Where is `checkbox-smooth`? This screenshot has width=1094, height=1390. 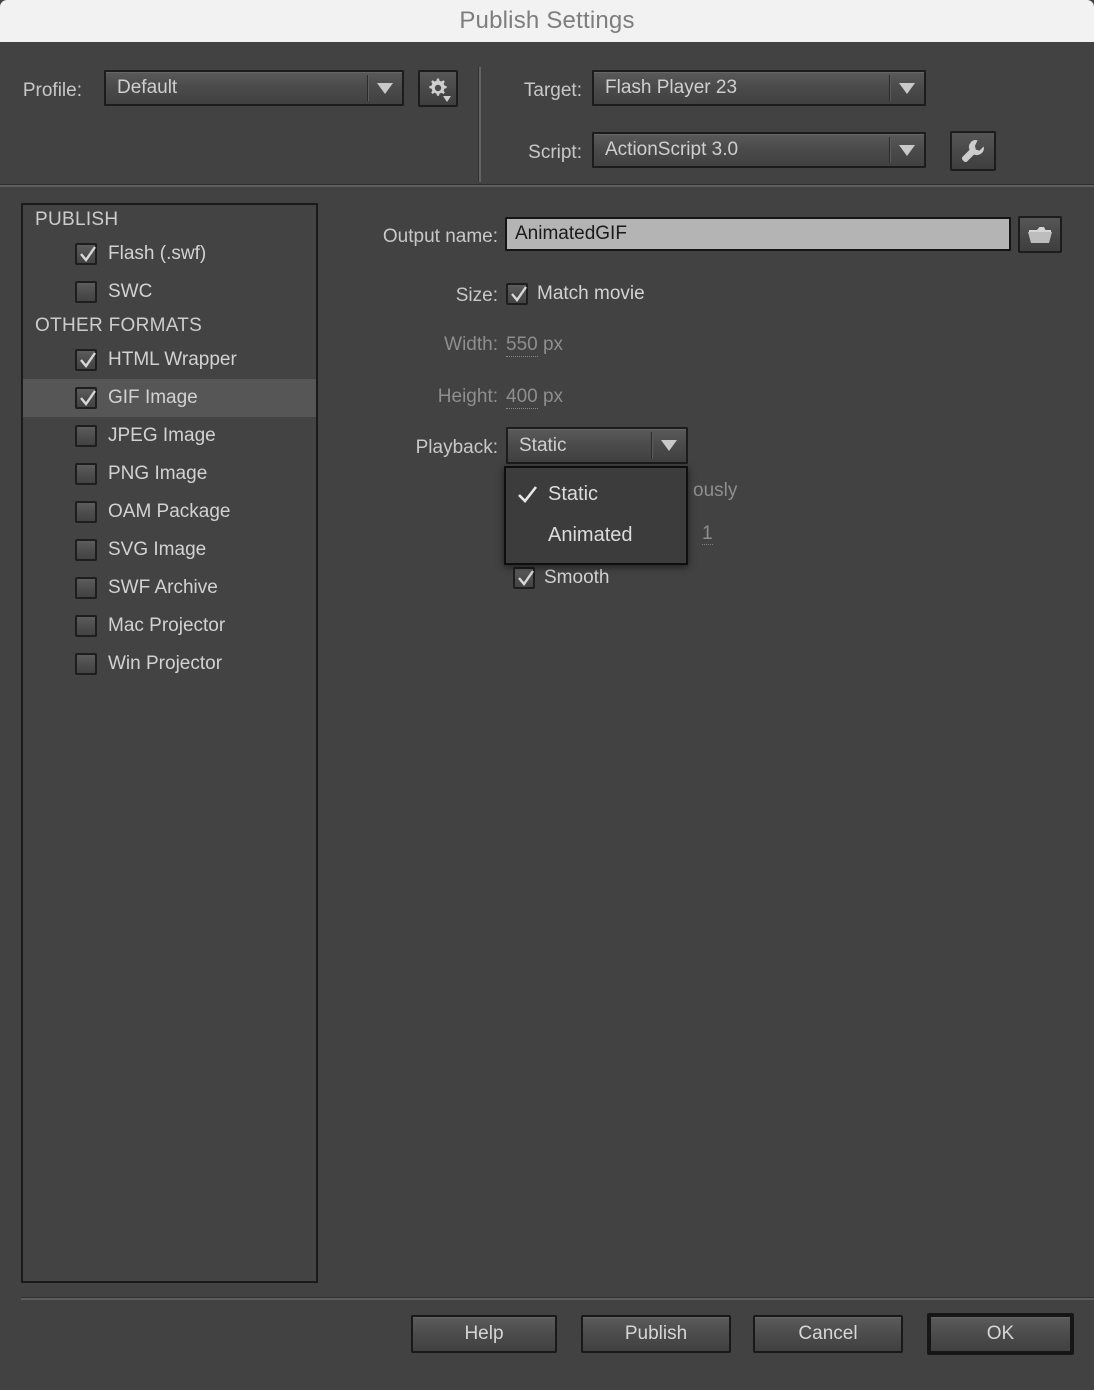
checkbox-smooth is located at coordinates (524, 578).